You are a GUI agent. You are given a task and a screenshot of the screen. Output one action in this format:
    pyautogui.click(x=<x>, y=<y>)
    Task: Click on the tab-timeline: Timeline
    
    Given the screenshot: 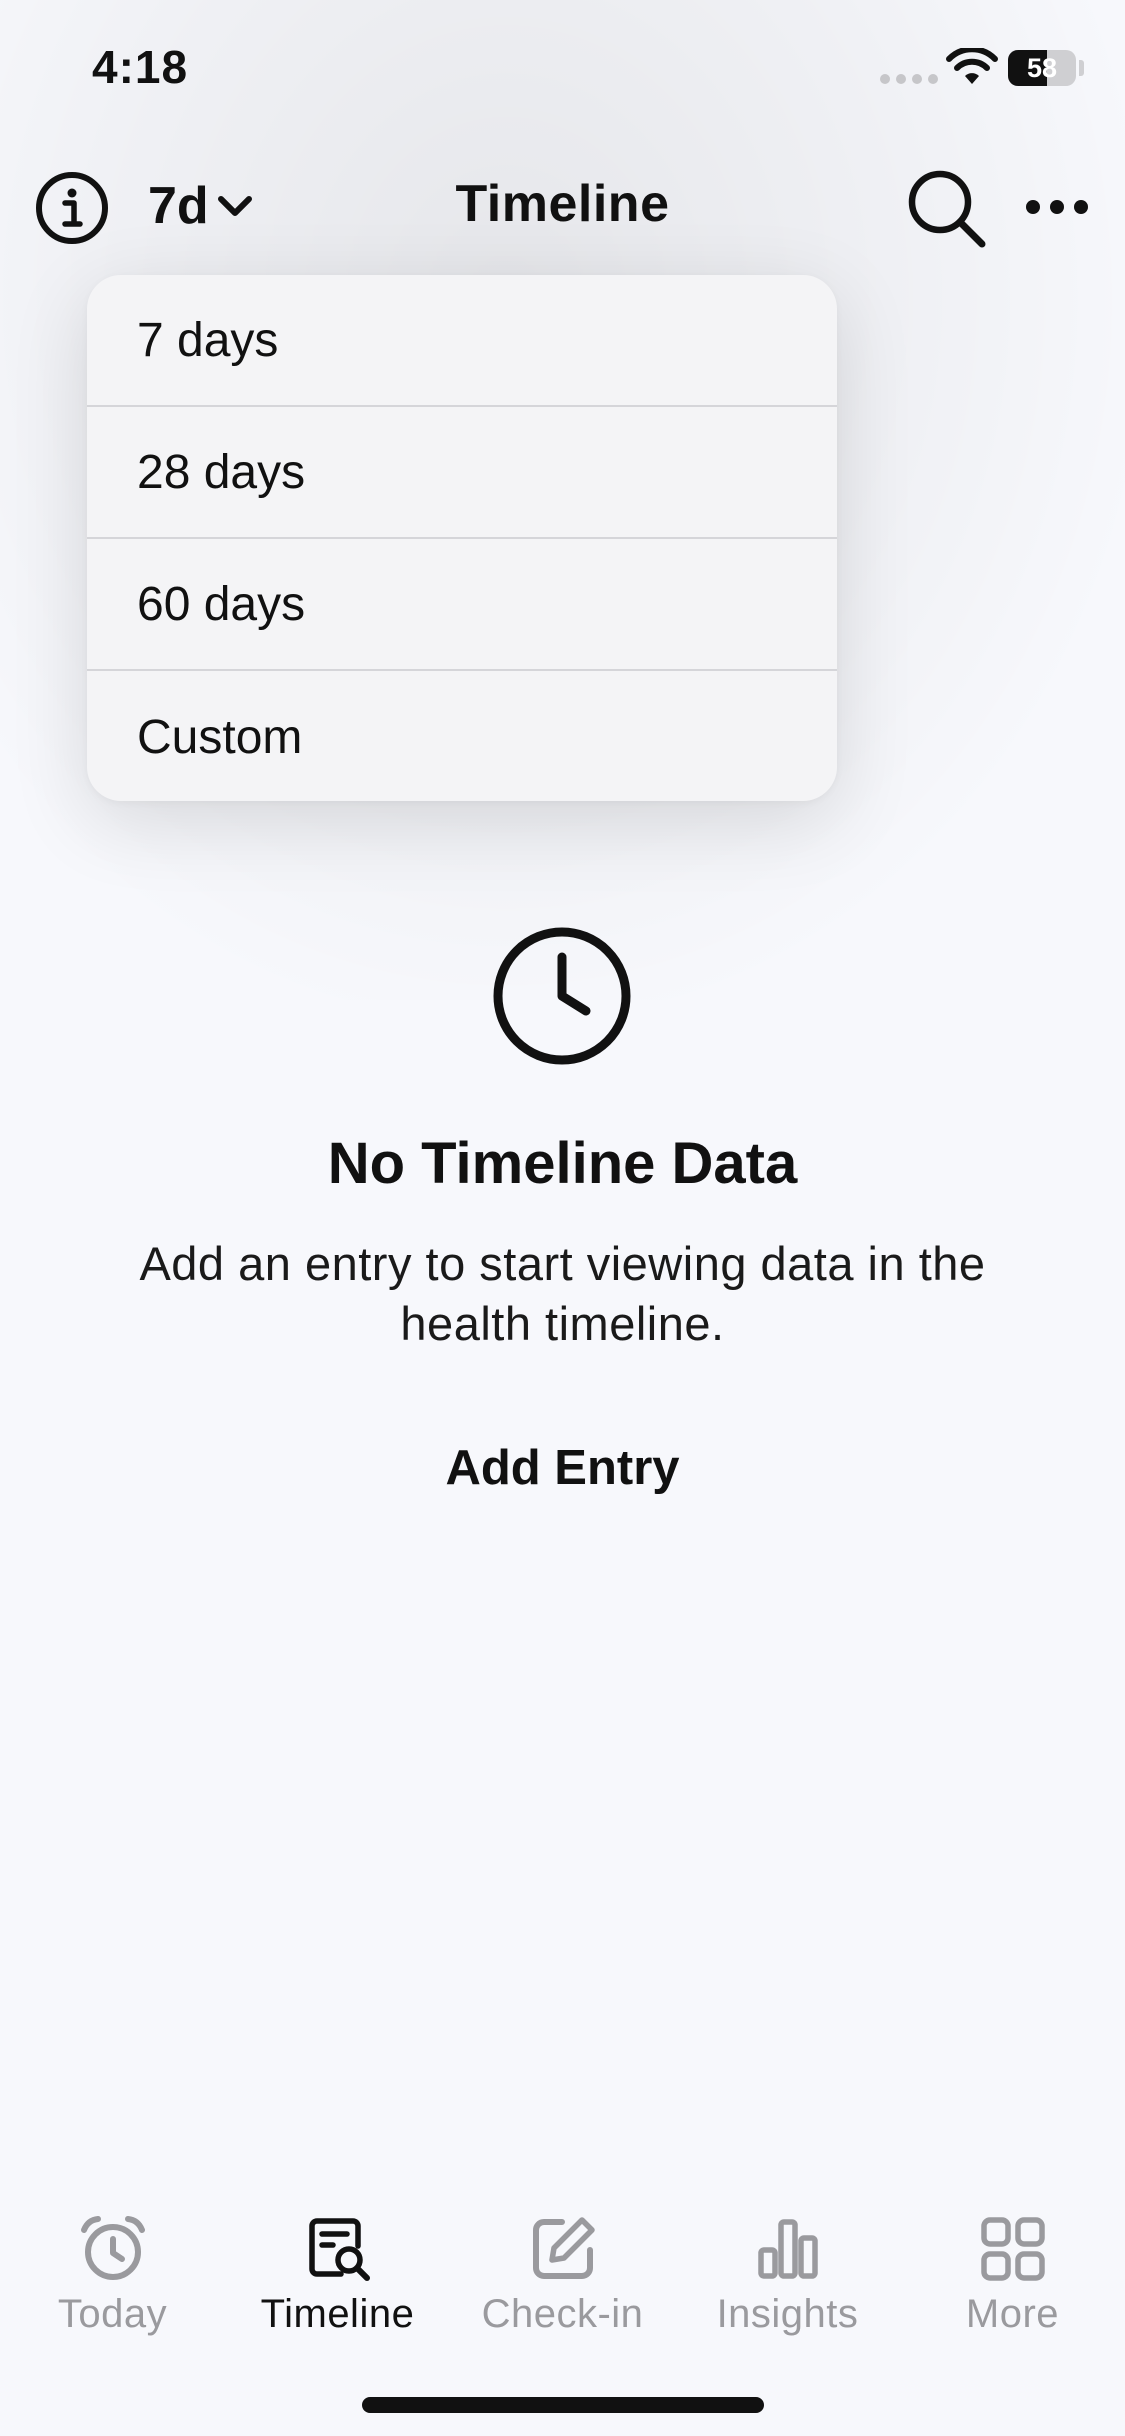 What is the action you would take?
    pyautogui.click(x=337, y=2270)
    